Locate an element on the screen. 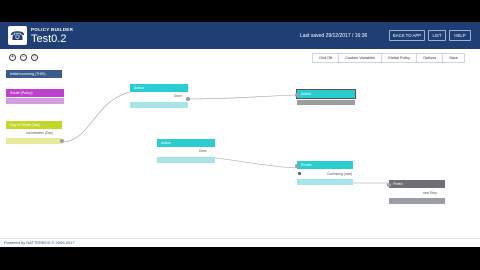  node-router: Router Continuing (hold) is located at coordinates (324, 174).